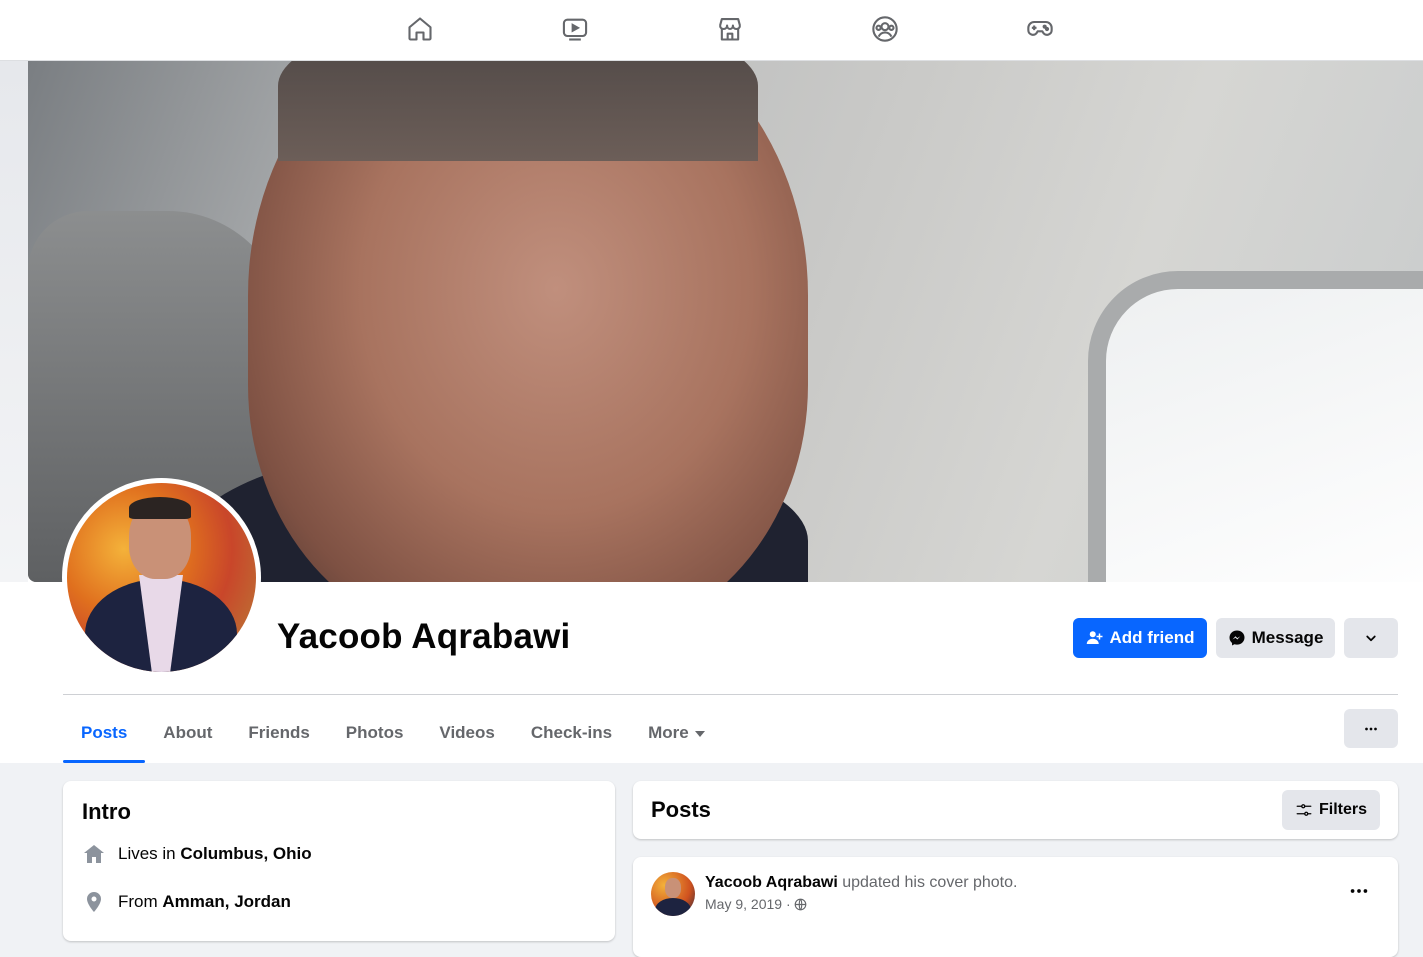 The image size is (1423, 957). What do you see at coordinates (571, 733) in the screenshot?
I see `tab-check-ins: Check-ins` at bounding box center [571, 733].